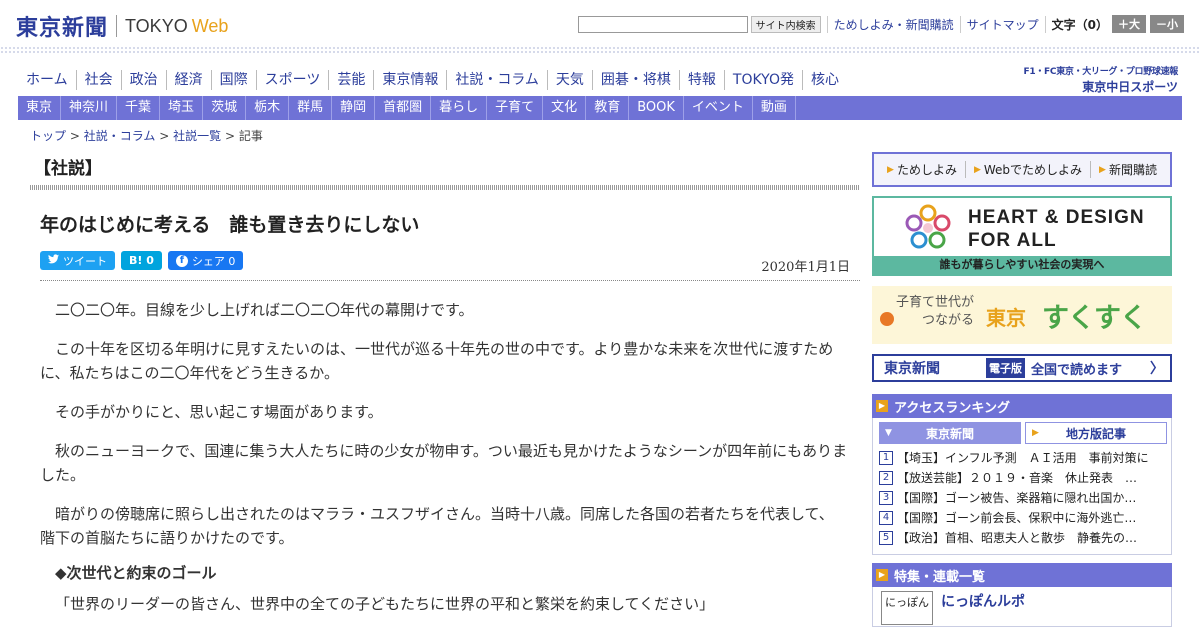 This screenshot has height=630, width=1200. What do you see at coordinates (890, 24) in the screenshot?
I see `trial-subscribe-link: ためしよみ・新聞購読` at bounding box center [890, 24].